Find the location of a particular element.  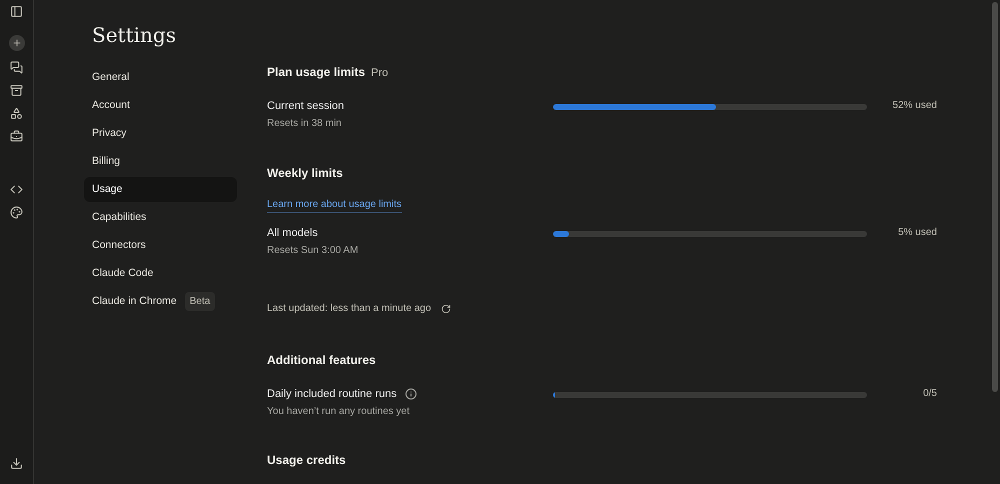

meter-detail: Resets in 38 min is located at coordinates (304, 124).